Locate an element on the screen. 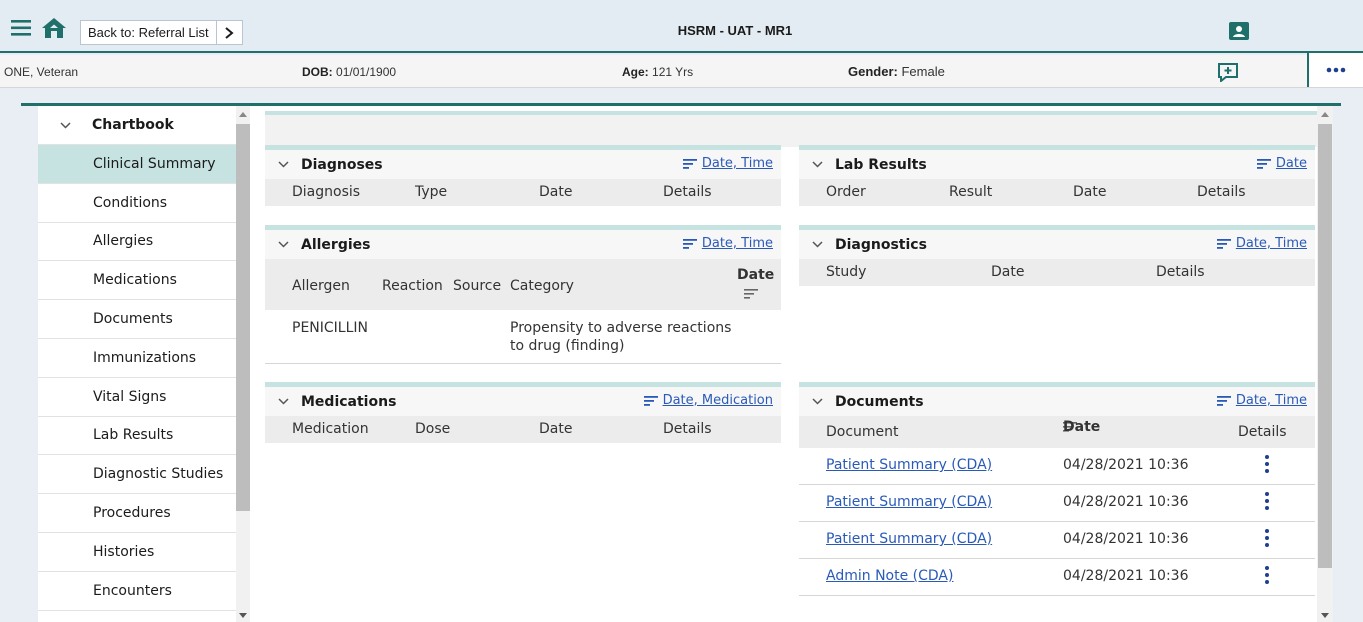  more-options-button is located at coordinates (1335, 70).